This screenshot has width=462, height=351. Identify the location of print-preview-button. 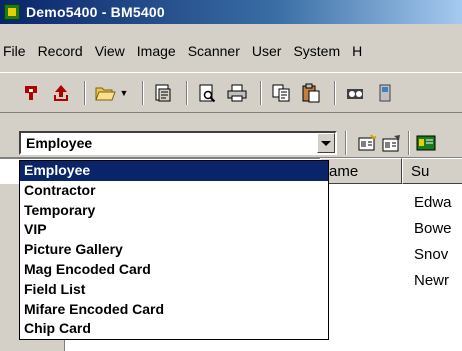
(207, 93).